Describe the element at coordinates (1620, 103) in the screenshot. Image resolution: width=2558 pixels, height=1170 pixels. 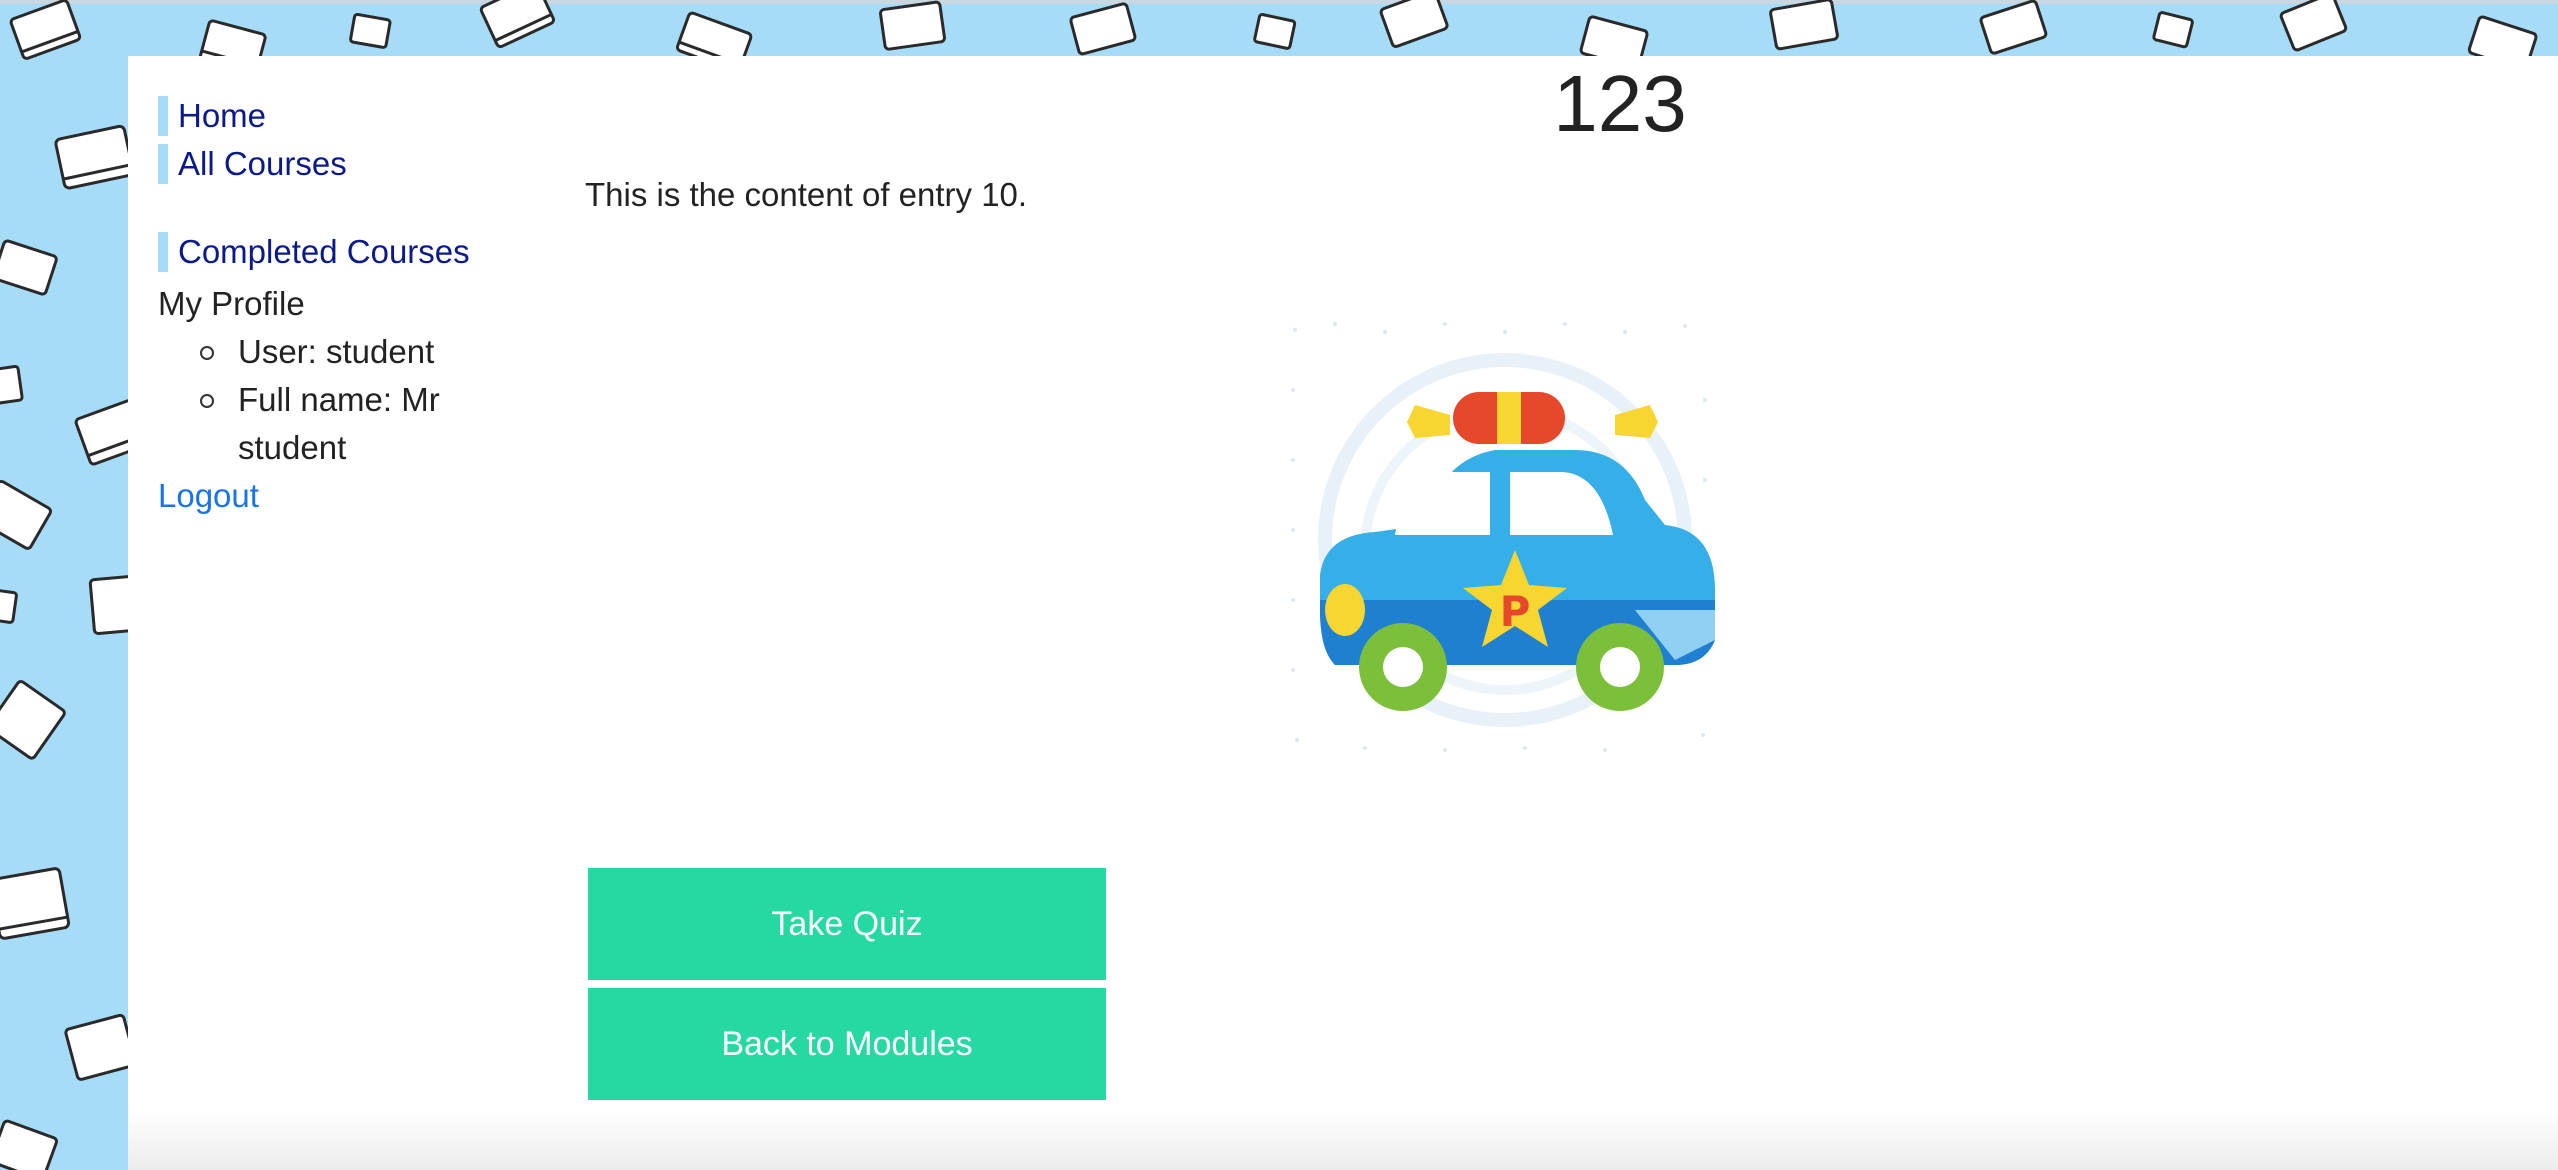
I see `page-title: 123` at that location.